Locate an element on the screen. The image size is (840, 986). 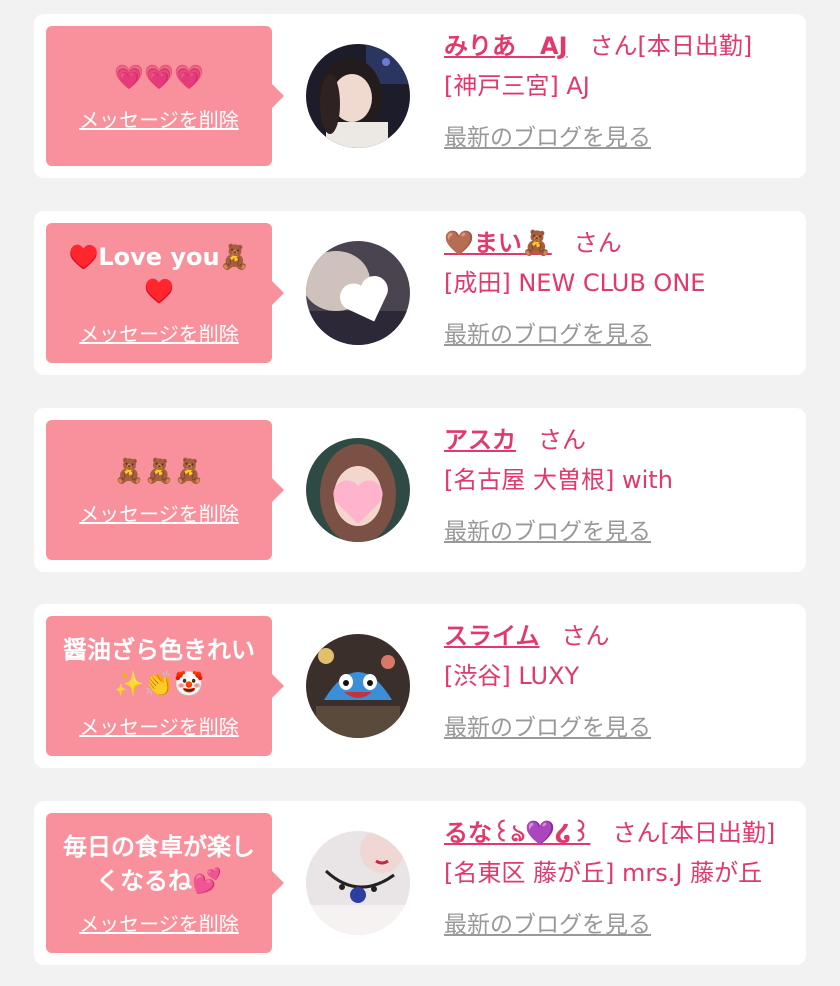
cast-name-link: スライム is located at coordinates (492, 636).